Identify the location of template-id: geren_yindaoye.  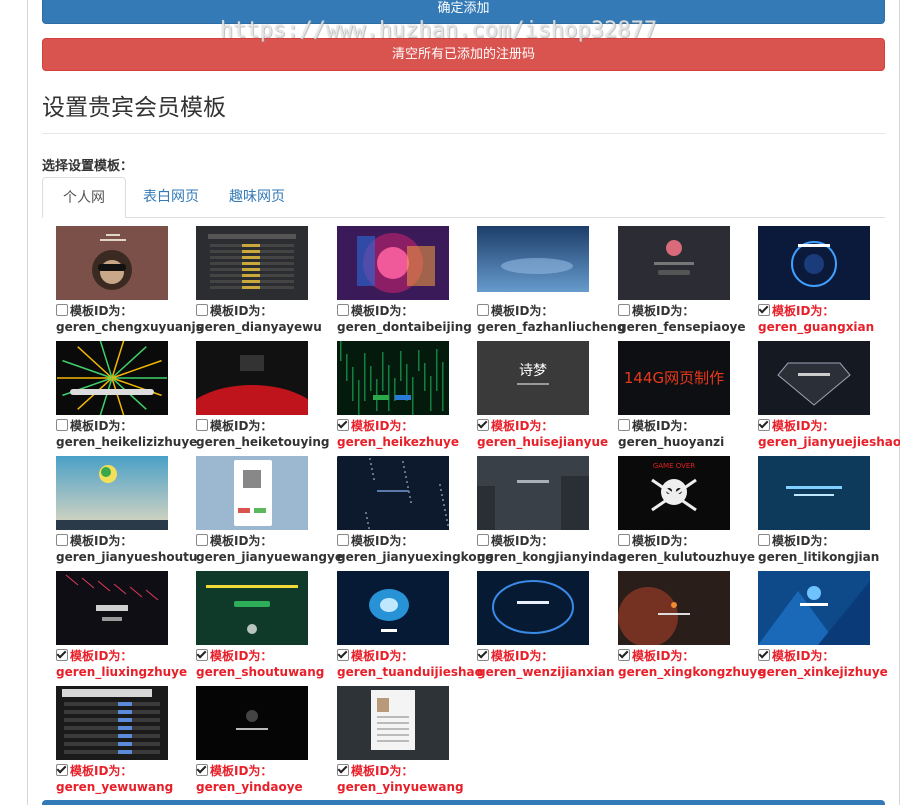
(249, 787).